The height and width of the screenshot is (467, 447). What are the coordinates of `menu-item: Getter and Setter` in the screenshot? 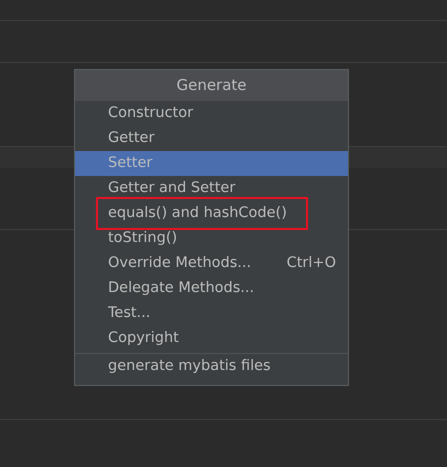 It's located at (211, 188).